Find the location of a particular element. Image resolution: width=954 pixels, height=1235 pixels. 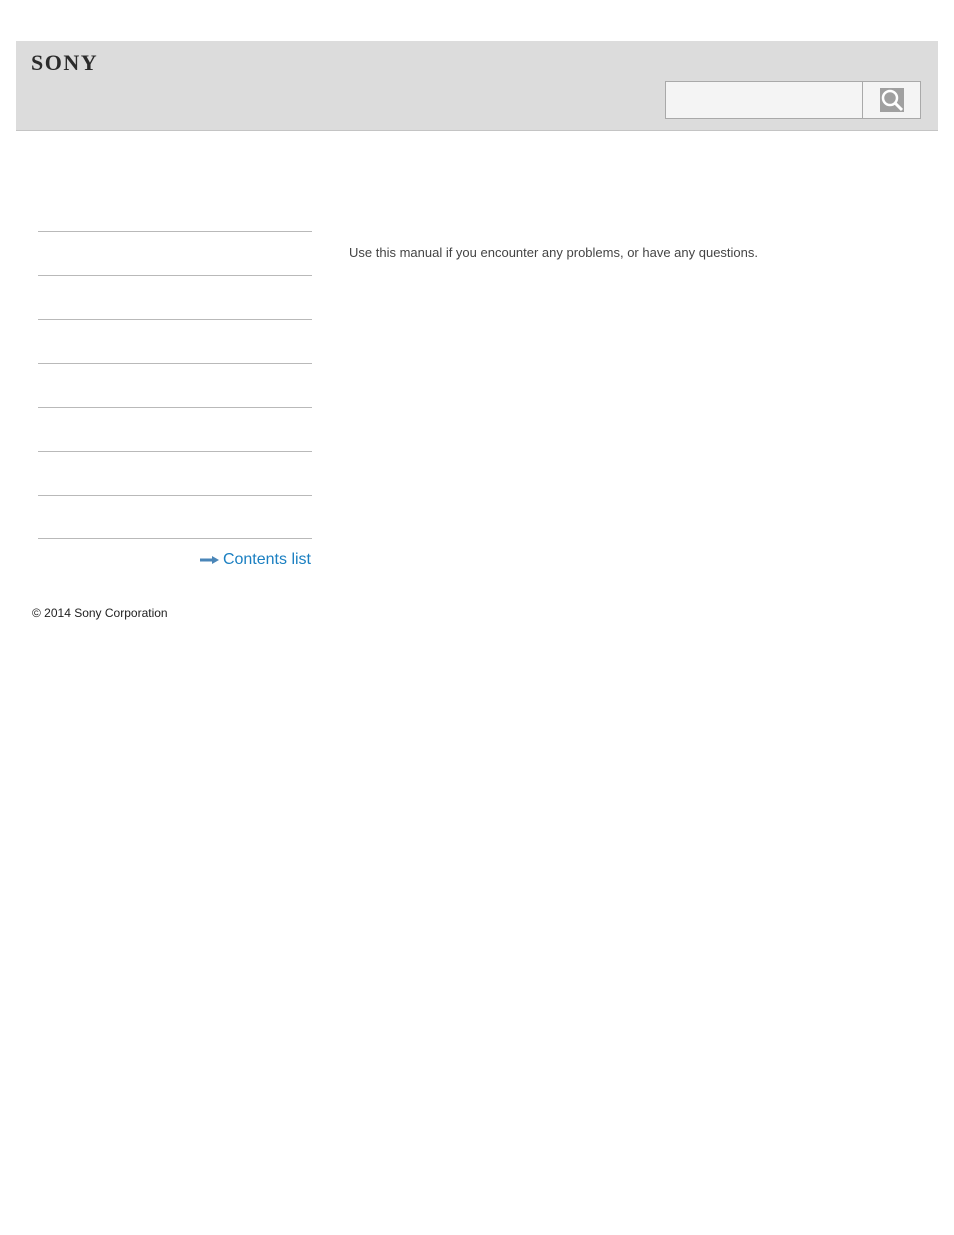

site-header: SONY is located at coordinates (477, 86).